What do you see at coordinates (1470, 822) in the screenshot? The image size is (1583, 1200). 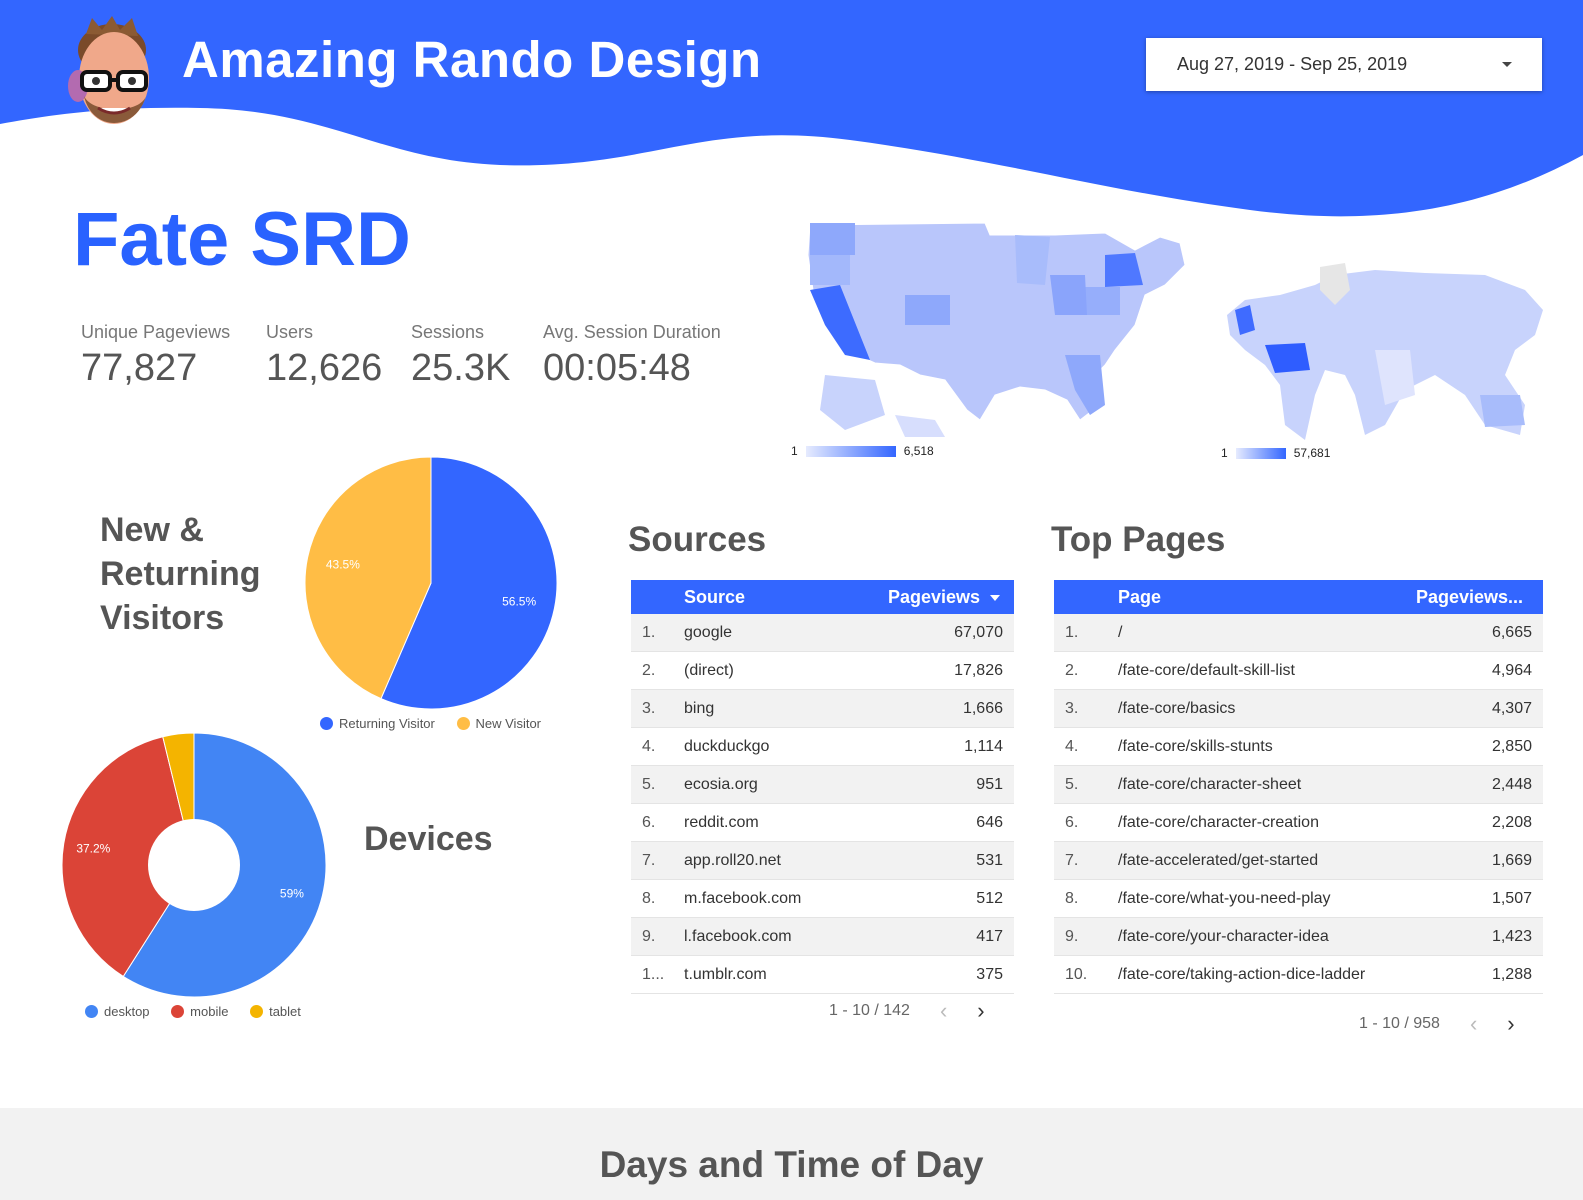 I see `row-pageviews: 2,208` at bounding box center [1470, 822].